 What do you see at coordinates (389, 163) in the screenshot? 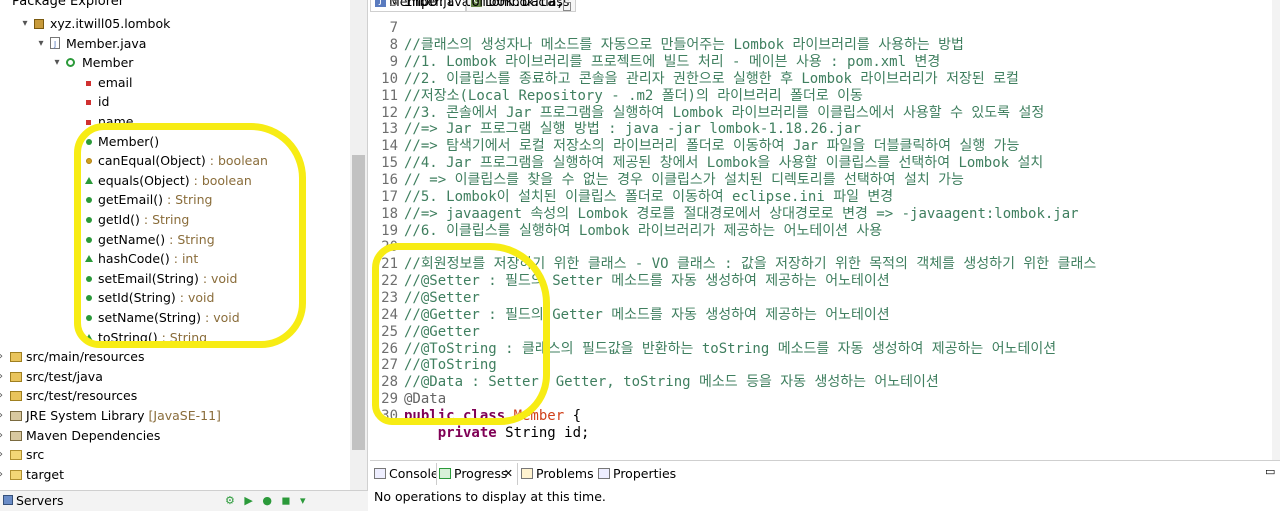
I see `line-number: 15` at bounding box center [389, 163].